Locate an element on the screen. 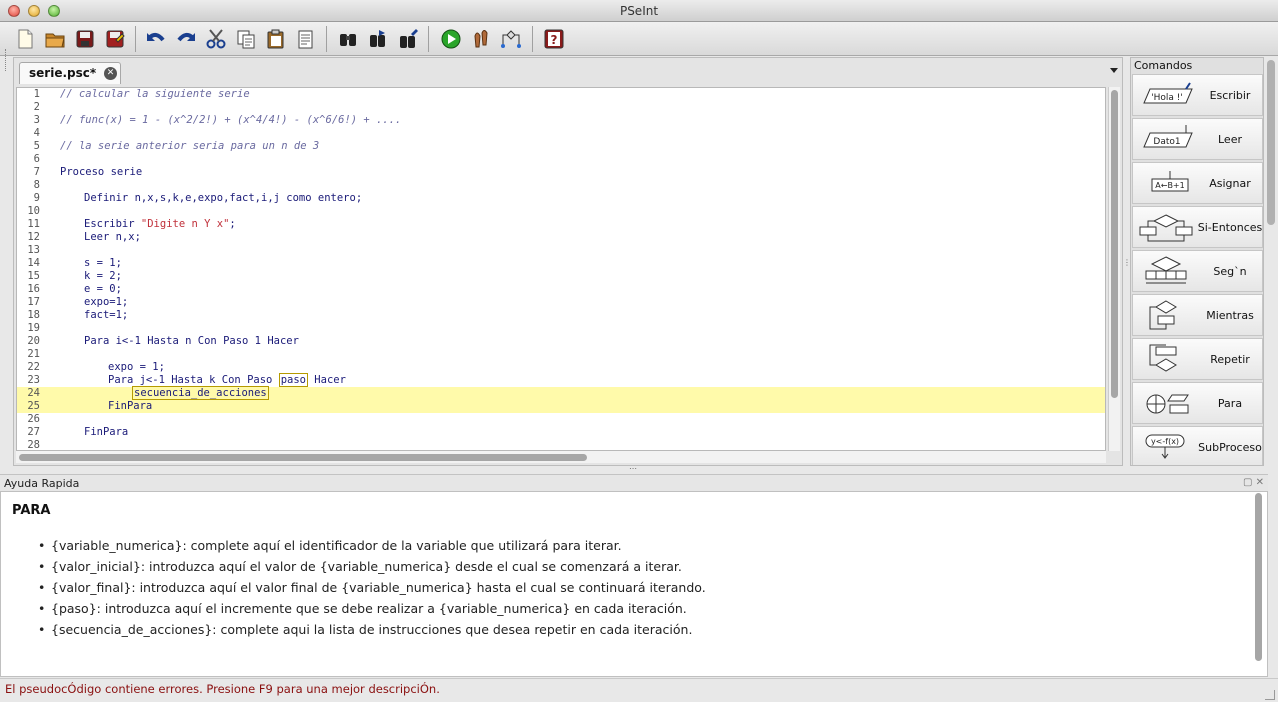 This screenshot has height=702, width=1278. find-button is located at coordinates (347, 38).